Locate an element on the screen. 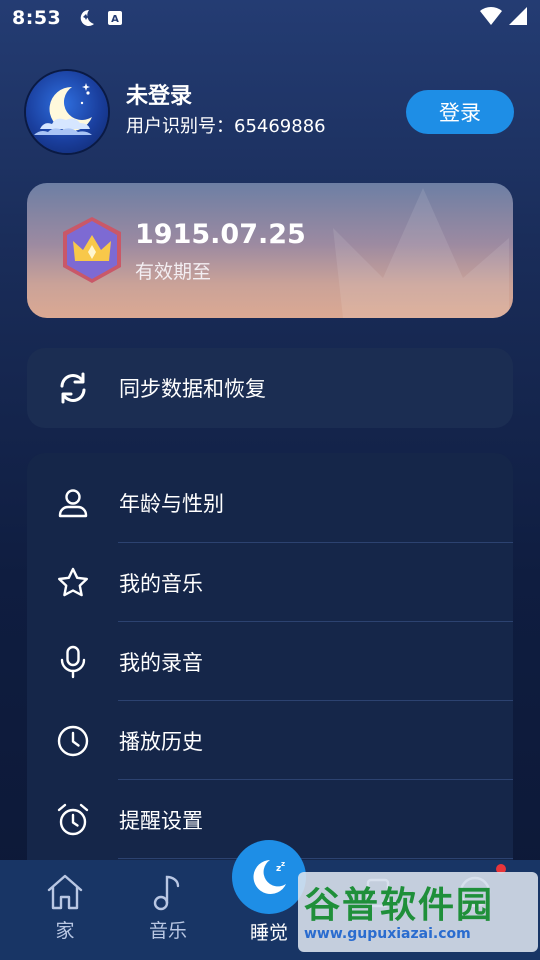  tab-music: 音乐 is located at coordinates (168, 910).